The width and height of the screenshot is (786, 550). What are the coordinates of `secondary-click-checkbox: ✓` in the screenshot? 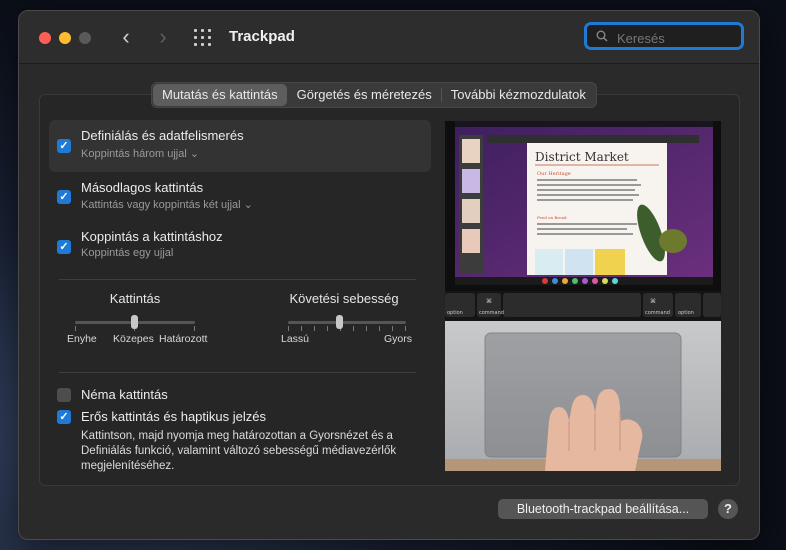 It's located at (64, 197).